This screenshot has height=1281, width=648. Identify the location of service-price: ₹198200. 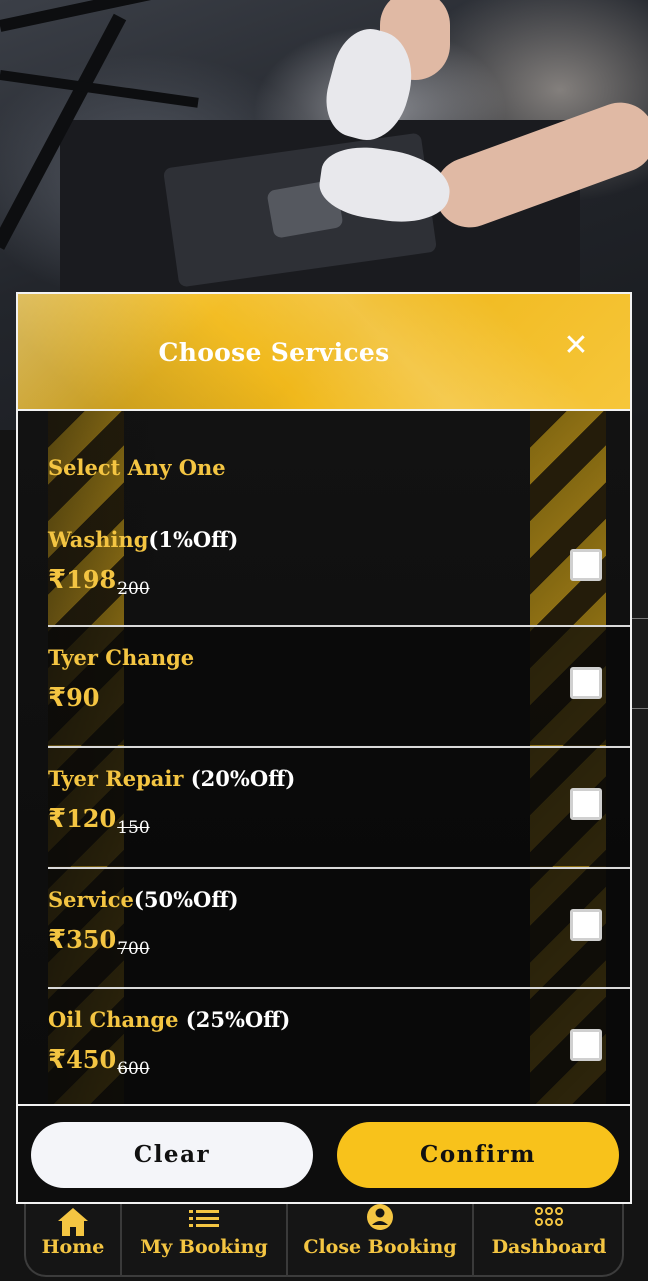
(99, 582).